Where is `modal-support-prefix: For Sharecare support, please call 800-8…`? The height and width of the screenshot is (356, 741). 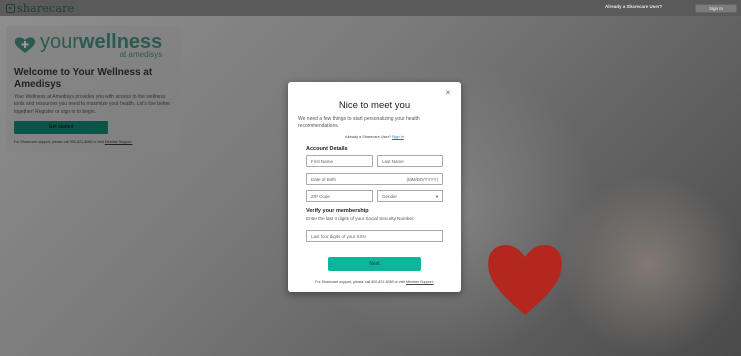
modal-support-prefix: For Sharecare support, please call 800-8… is located at coordinates (360, 282).